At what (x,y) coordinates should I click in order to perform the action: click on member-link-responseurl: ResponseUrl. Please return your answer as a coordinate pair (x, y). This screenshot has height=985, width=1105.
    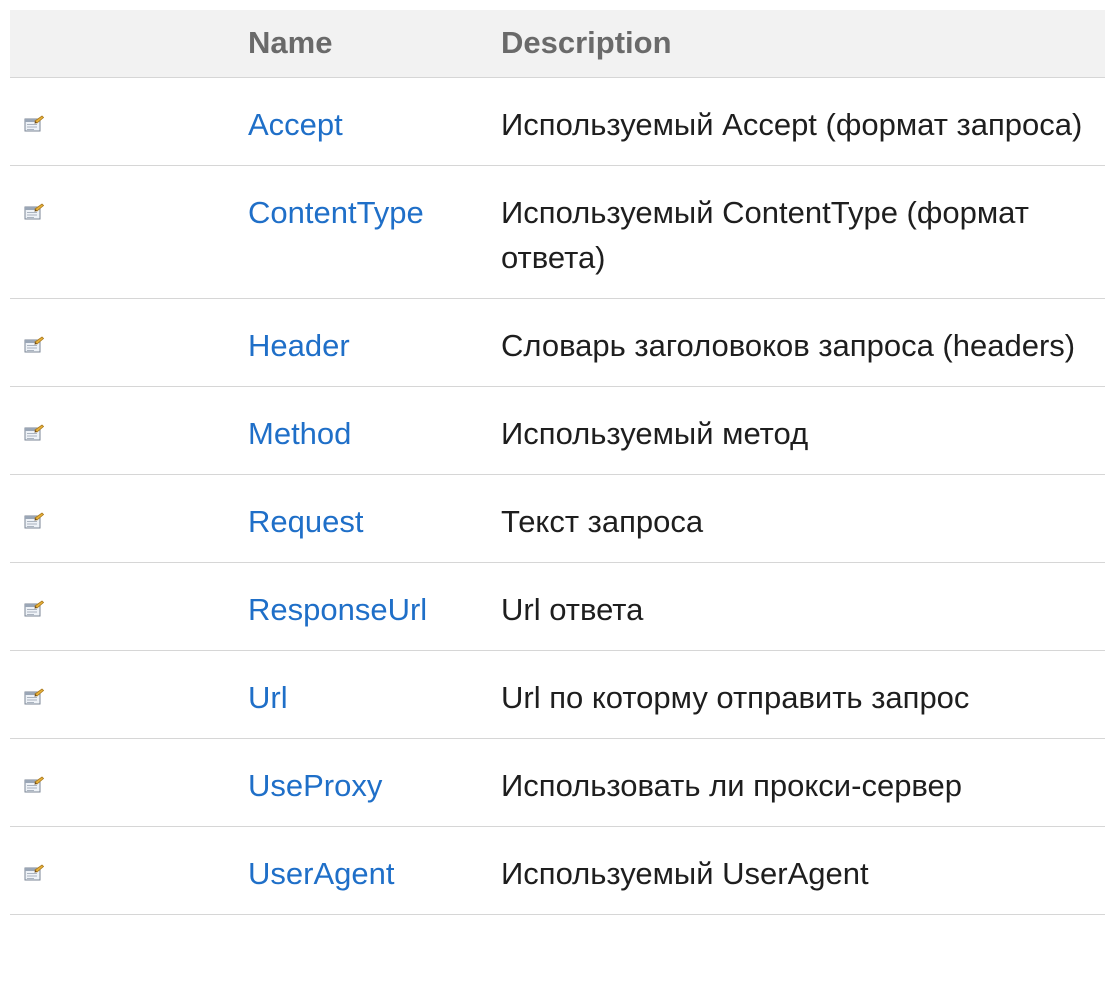
    Looking at the image, I should click on (337, 609).